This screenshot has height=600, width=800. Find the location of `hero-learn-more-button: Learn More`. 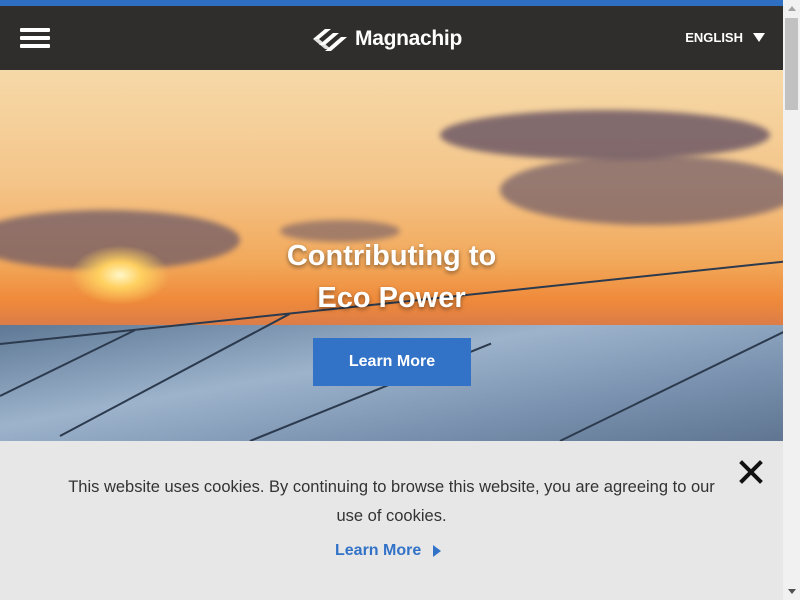

hero-learn-more-button: Learn More is located at coordinates (392, 362).